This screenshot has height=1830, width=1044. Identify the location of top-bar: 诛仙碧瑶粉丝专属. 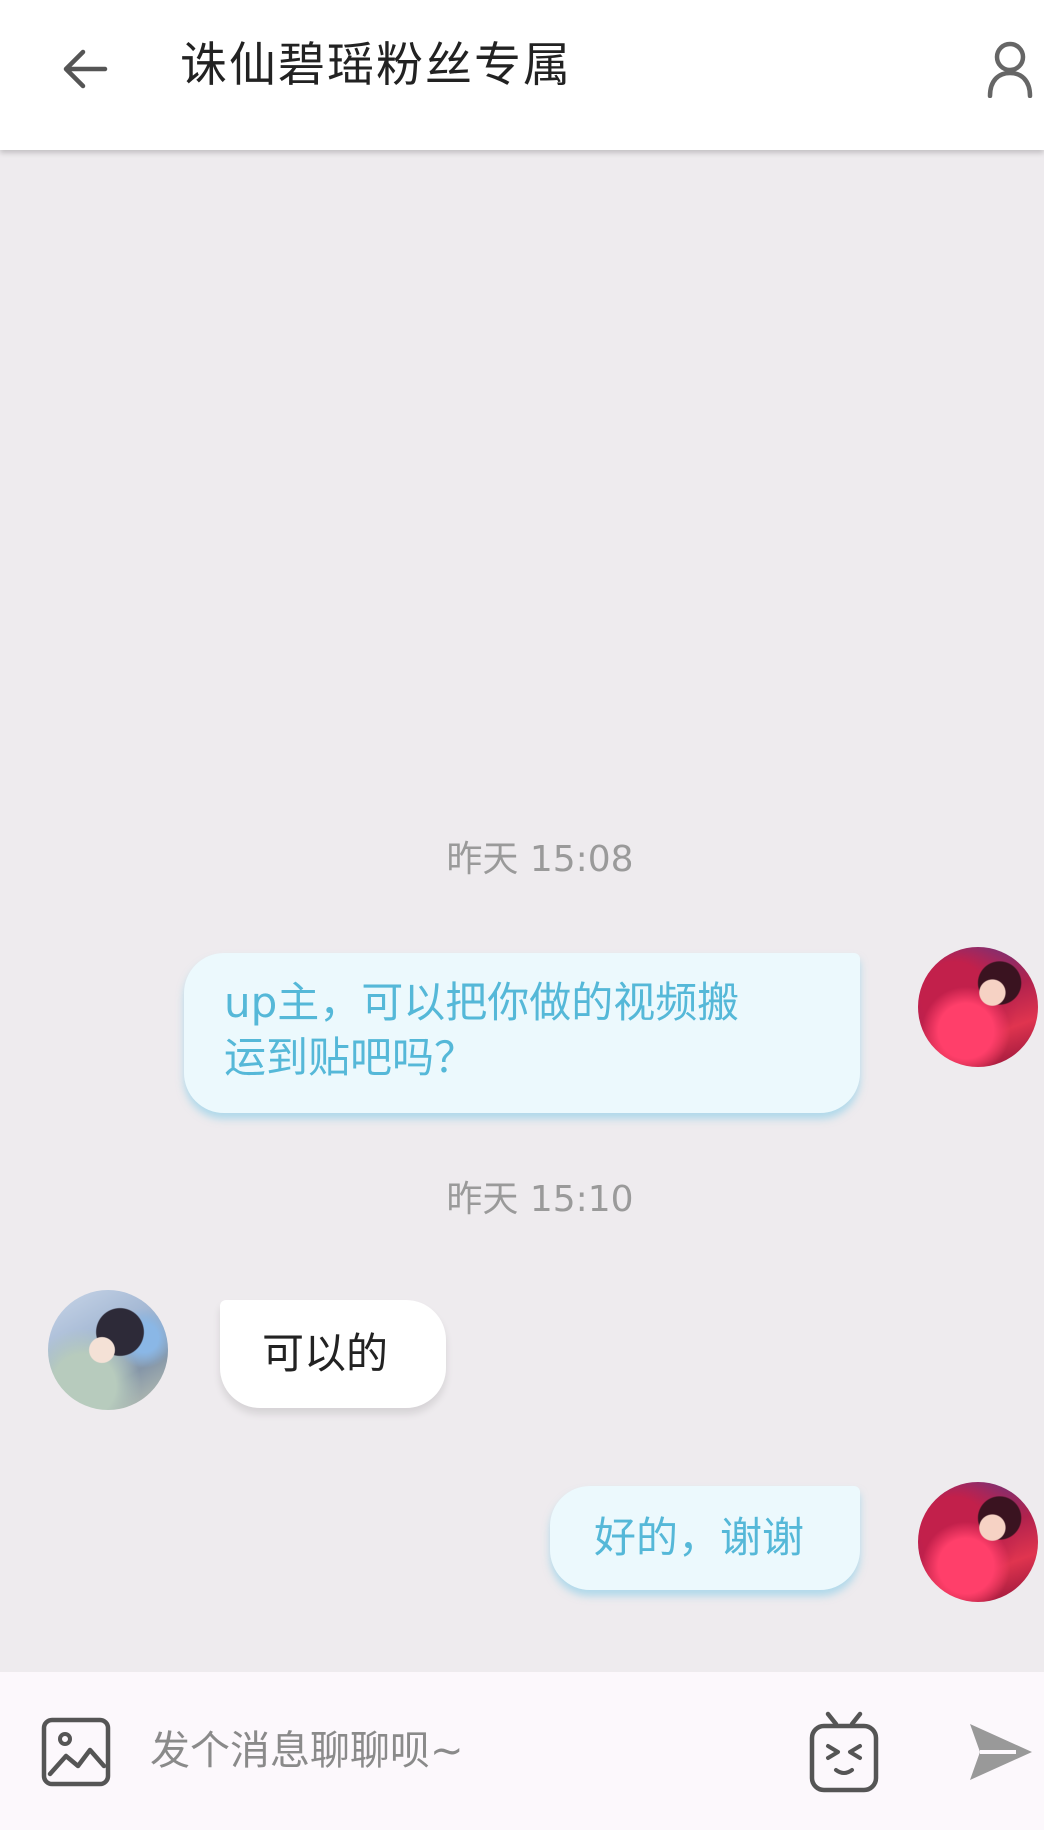
(522, 75).